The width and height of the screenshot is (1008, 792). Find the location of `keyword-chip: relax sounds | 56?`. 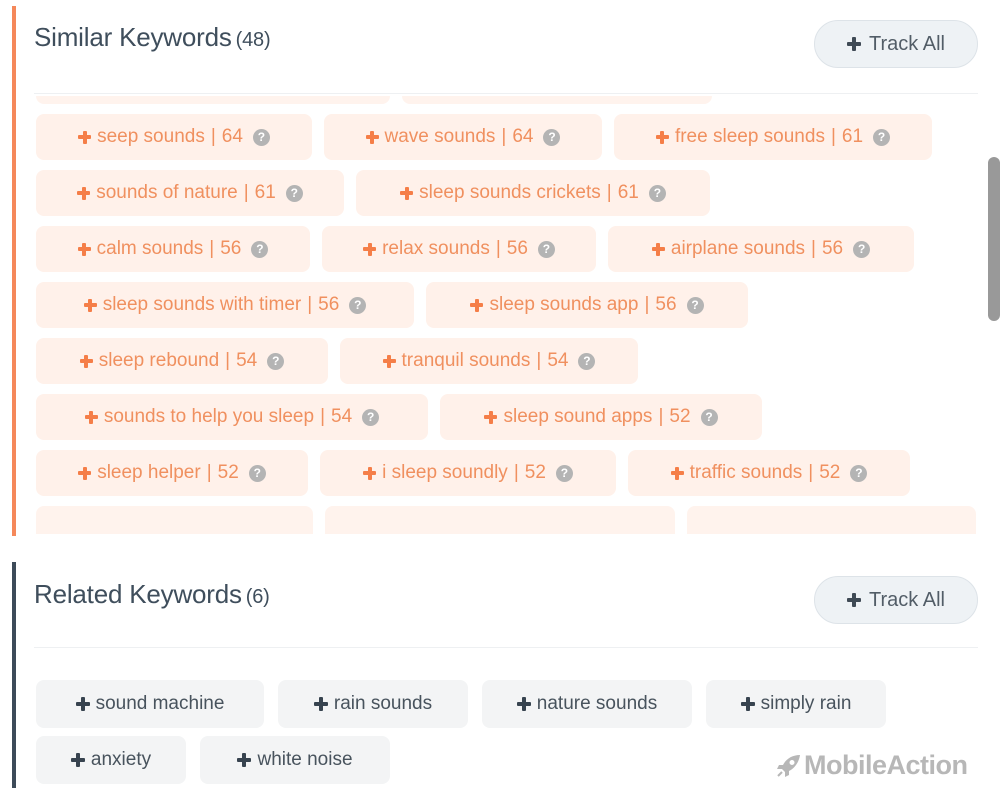

keyword-chip: relax sounds | 56? is located at coordinates (459, 249).